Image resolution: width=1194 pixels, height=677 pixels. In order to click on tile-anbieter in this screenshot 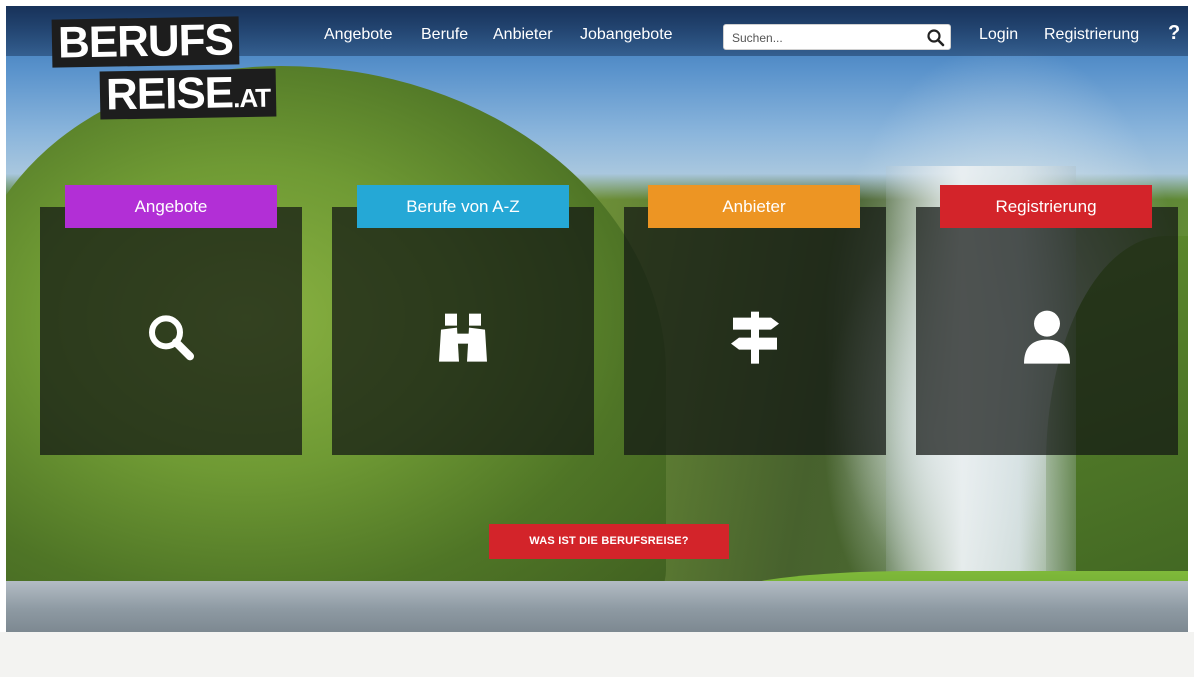, I will do `click(755, 331)`.